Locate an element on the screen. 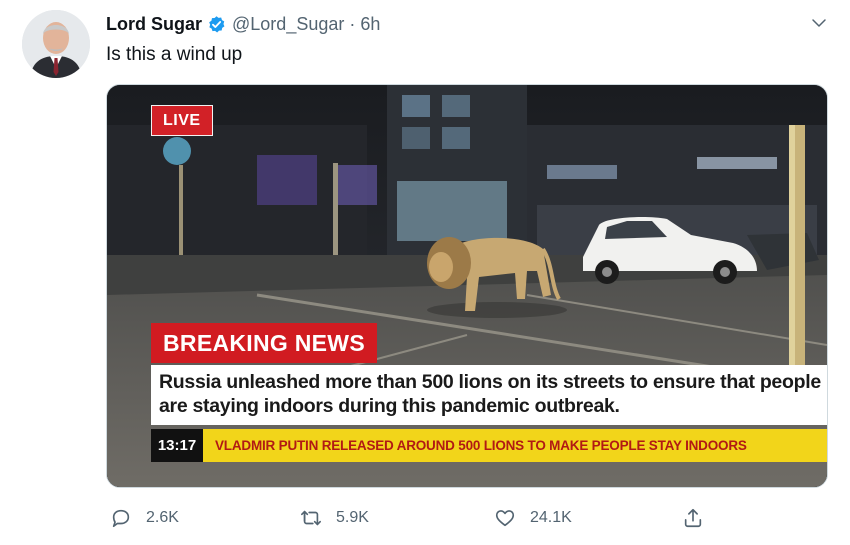 The height and width of the screenshot is (545, 850). crawl-clock: 13:17 is located at coordinates (177, 445).